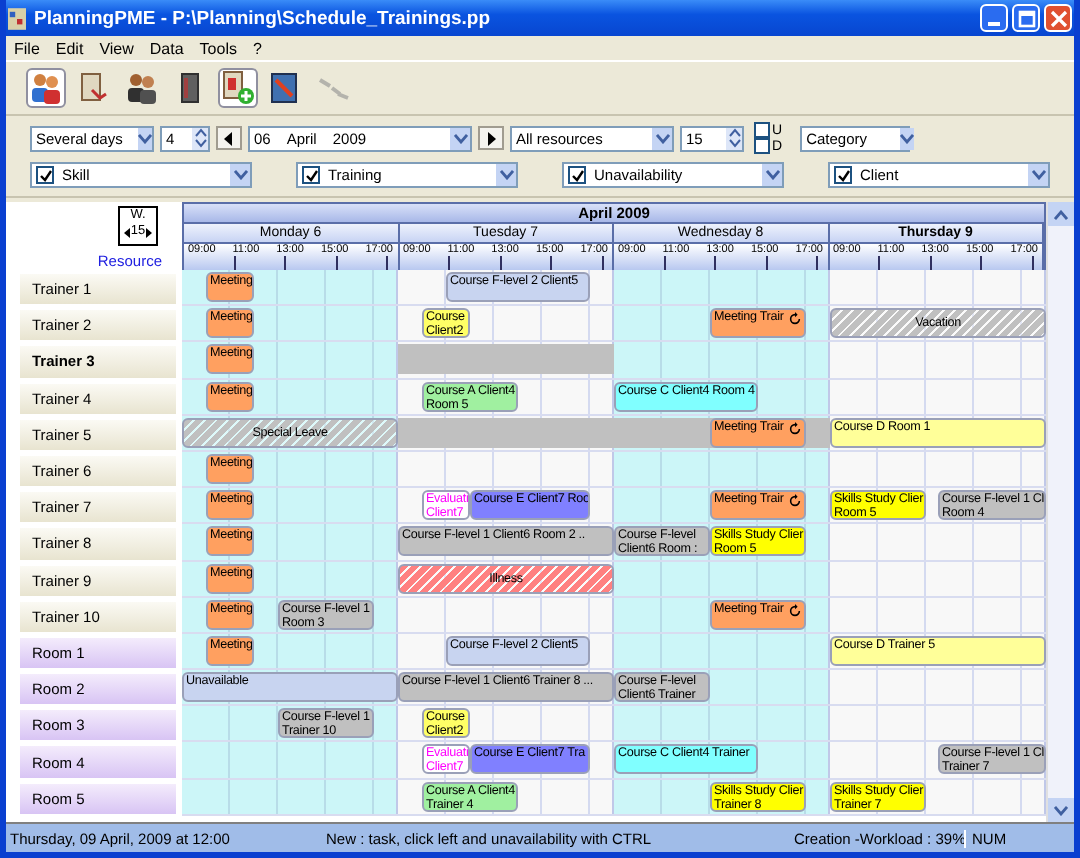 Image resolution: width=1080 pixels, height=858 pixels. Describe the element at coordinates (257, 48) in the screenshot. I see `menu-item: ?` at that location.